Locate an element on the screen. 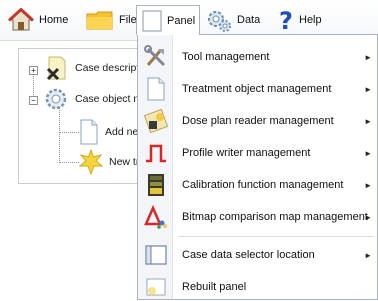 This screenshot has height=301, width=378. menu-item-label: Calibration function management is located at coordinates (263, 185).